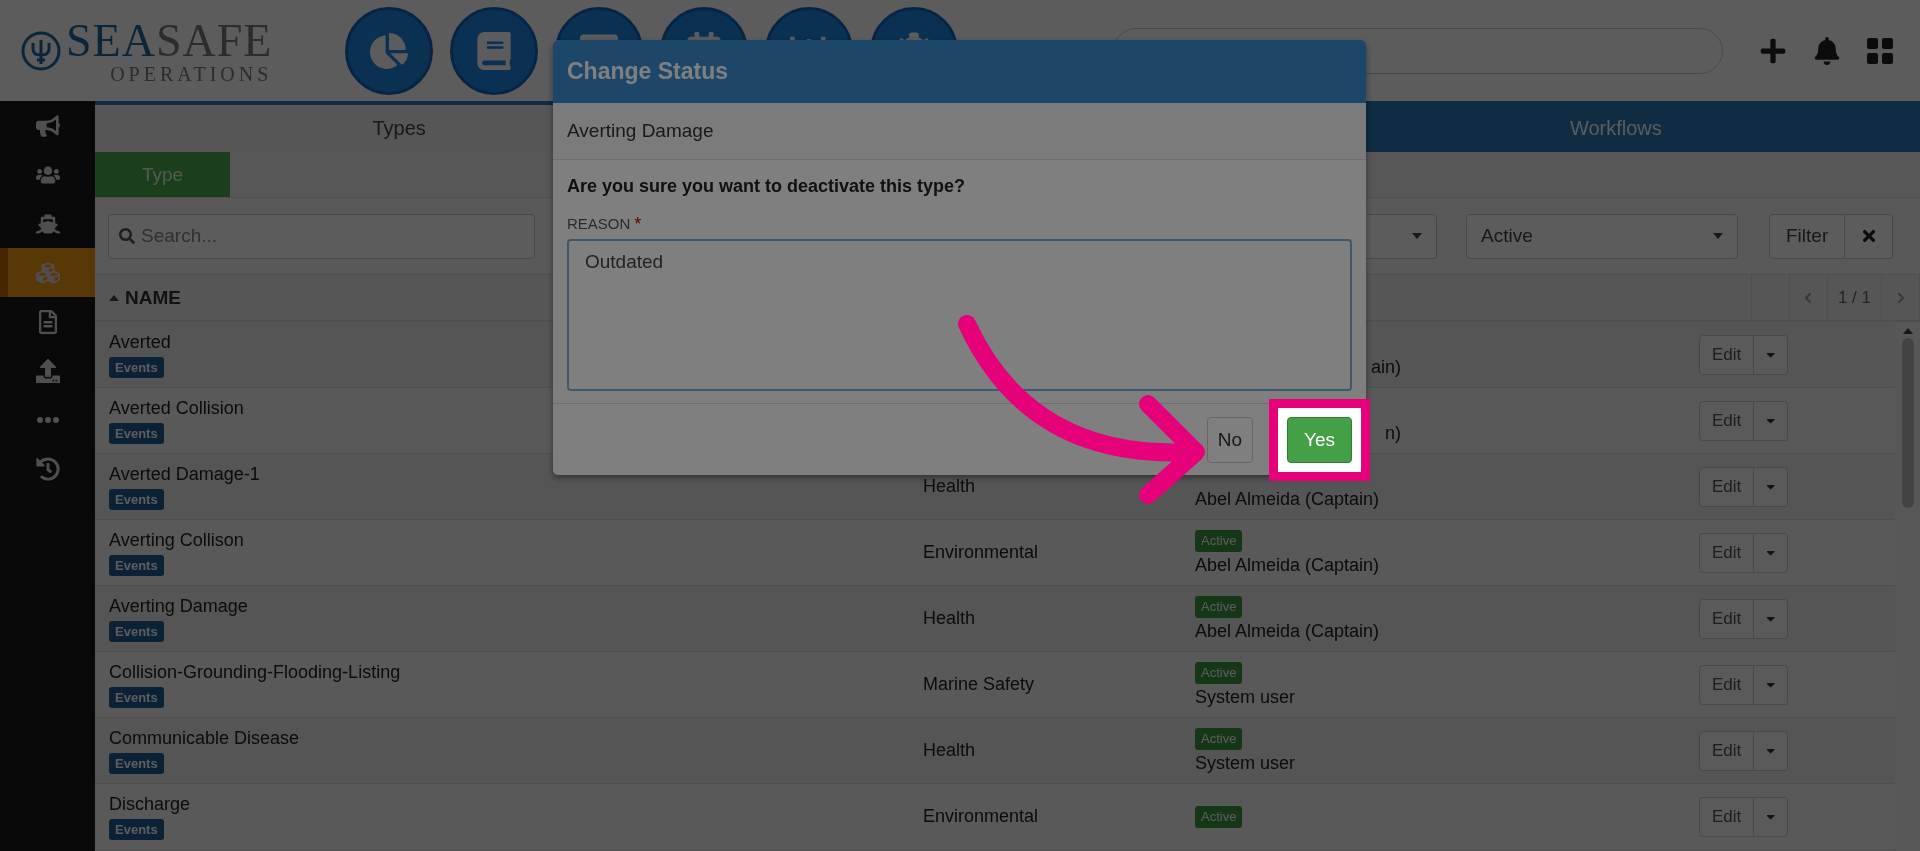 The height and width of the screenshot is (851, 1920). Describe the element at coordinates (959, 315) in the screenshot. I see `reason-field: Outdated` at that location.